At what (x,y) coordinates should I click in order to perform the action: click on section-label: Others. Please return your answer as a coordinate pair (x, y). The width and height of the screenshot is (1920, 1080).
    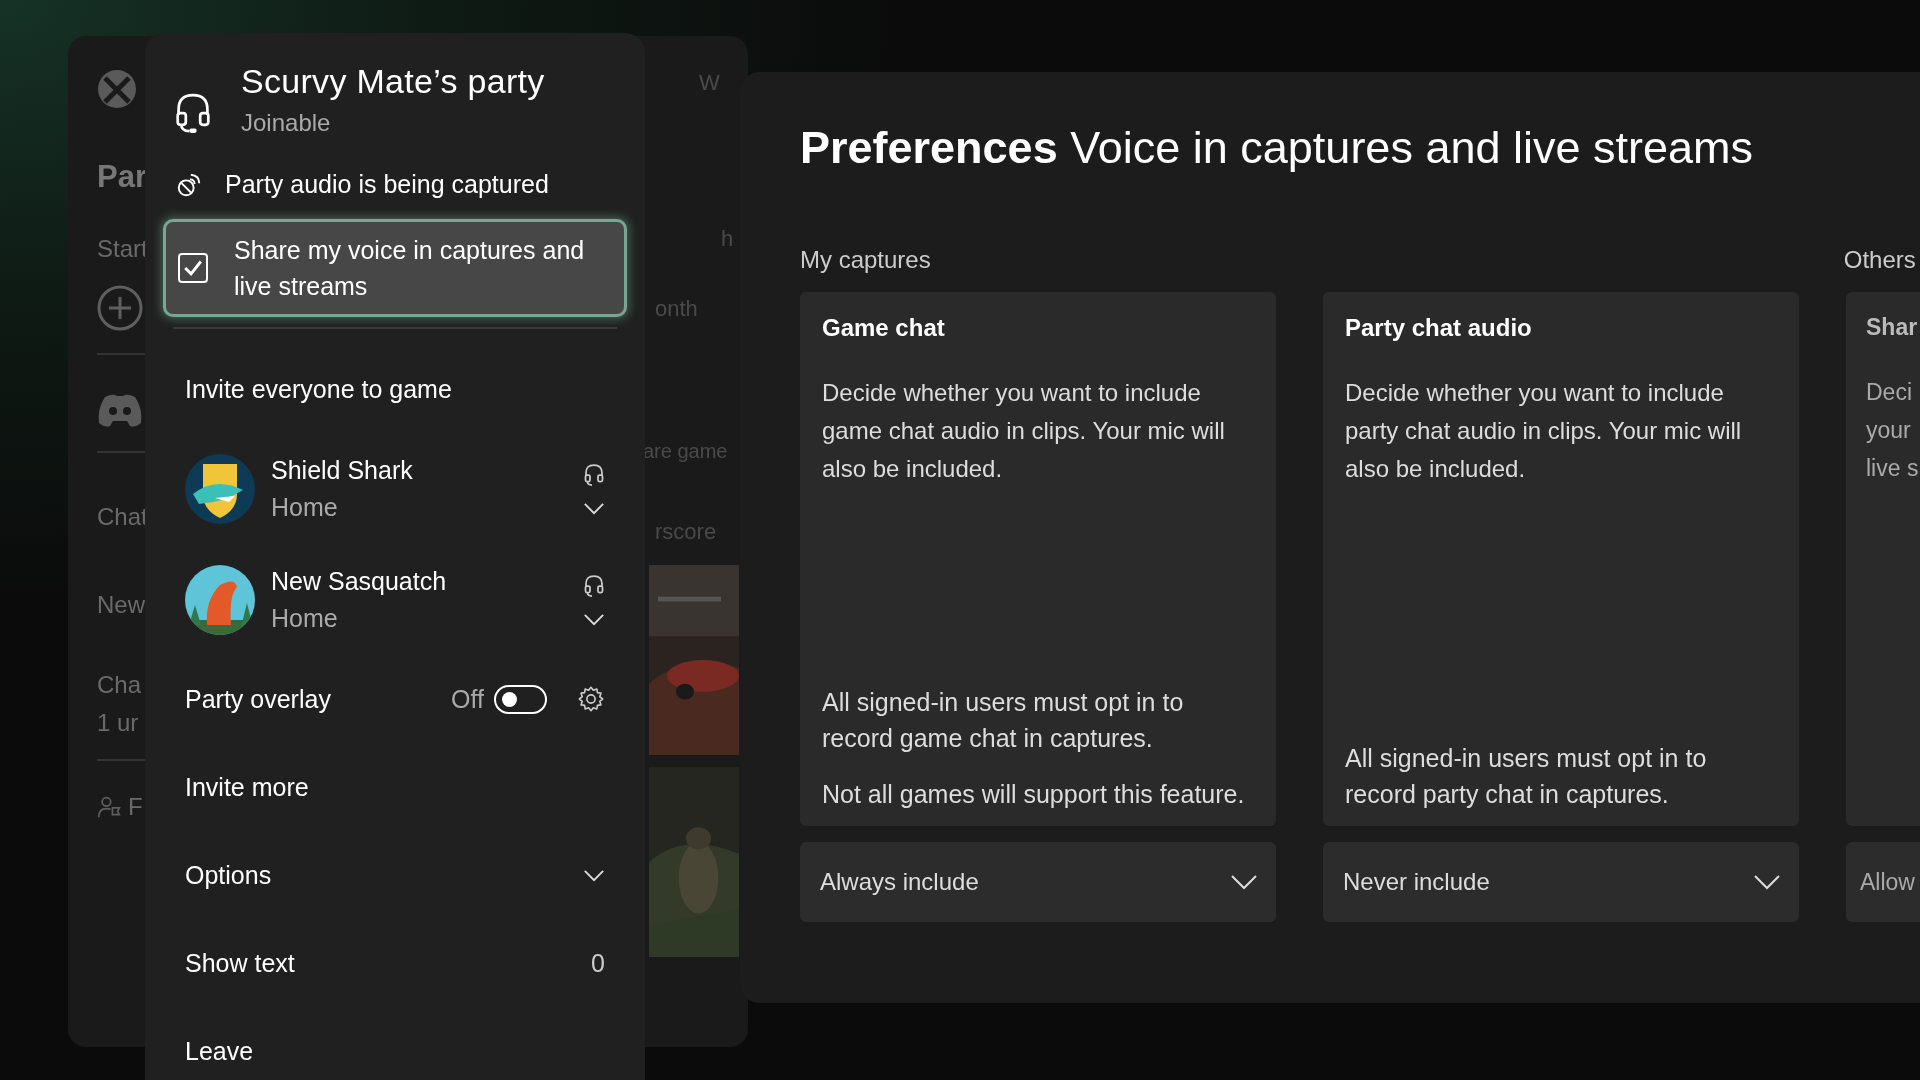
    Looking at the image, I should click on (1879, 260).